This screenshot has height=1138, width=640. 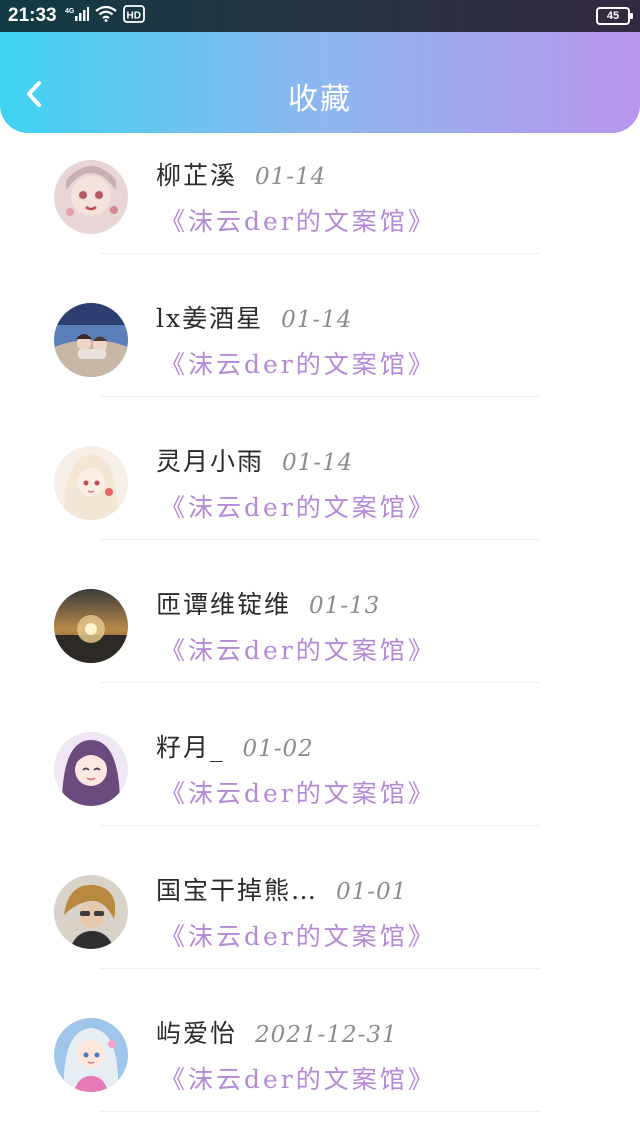 I want to click on header-bar: 21:33 4G HD 45 收藏, so click(x=320, y=66).